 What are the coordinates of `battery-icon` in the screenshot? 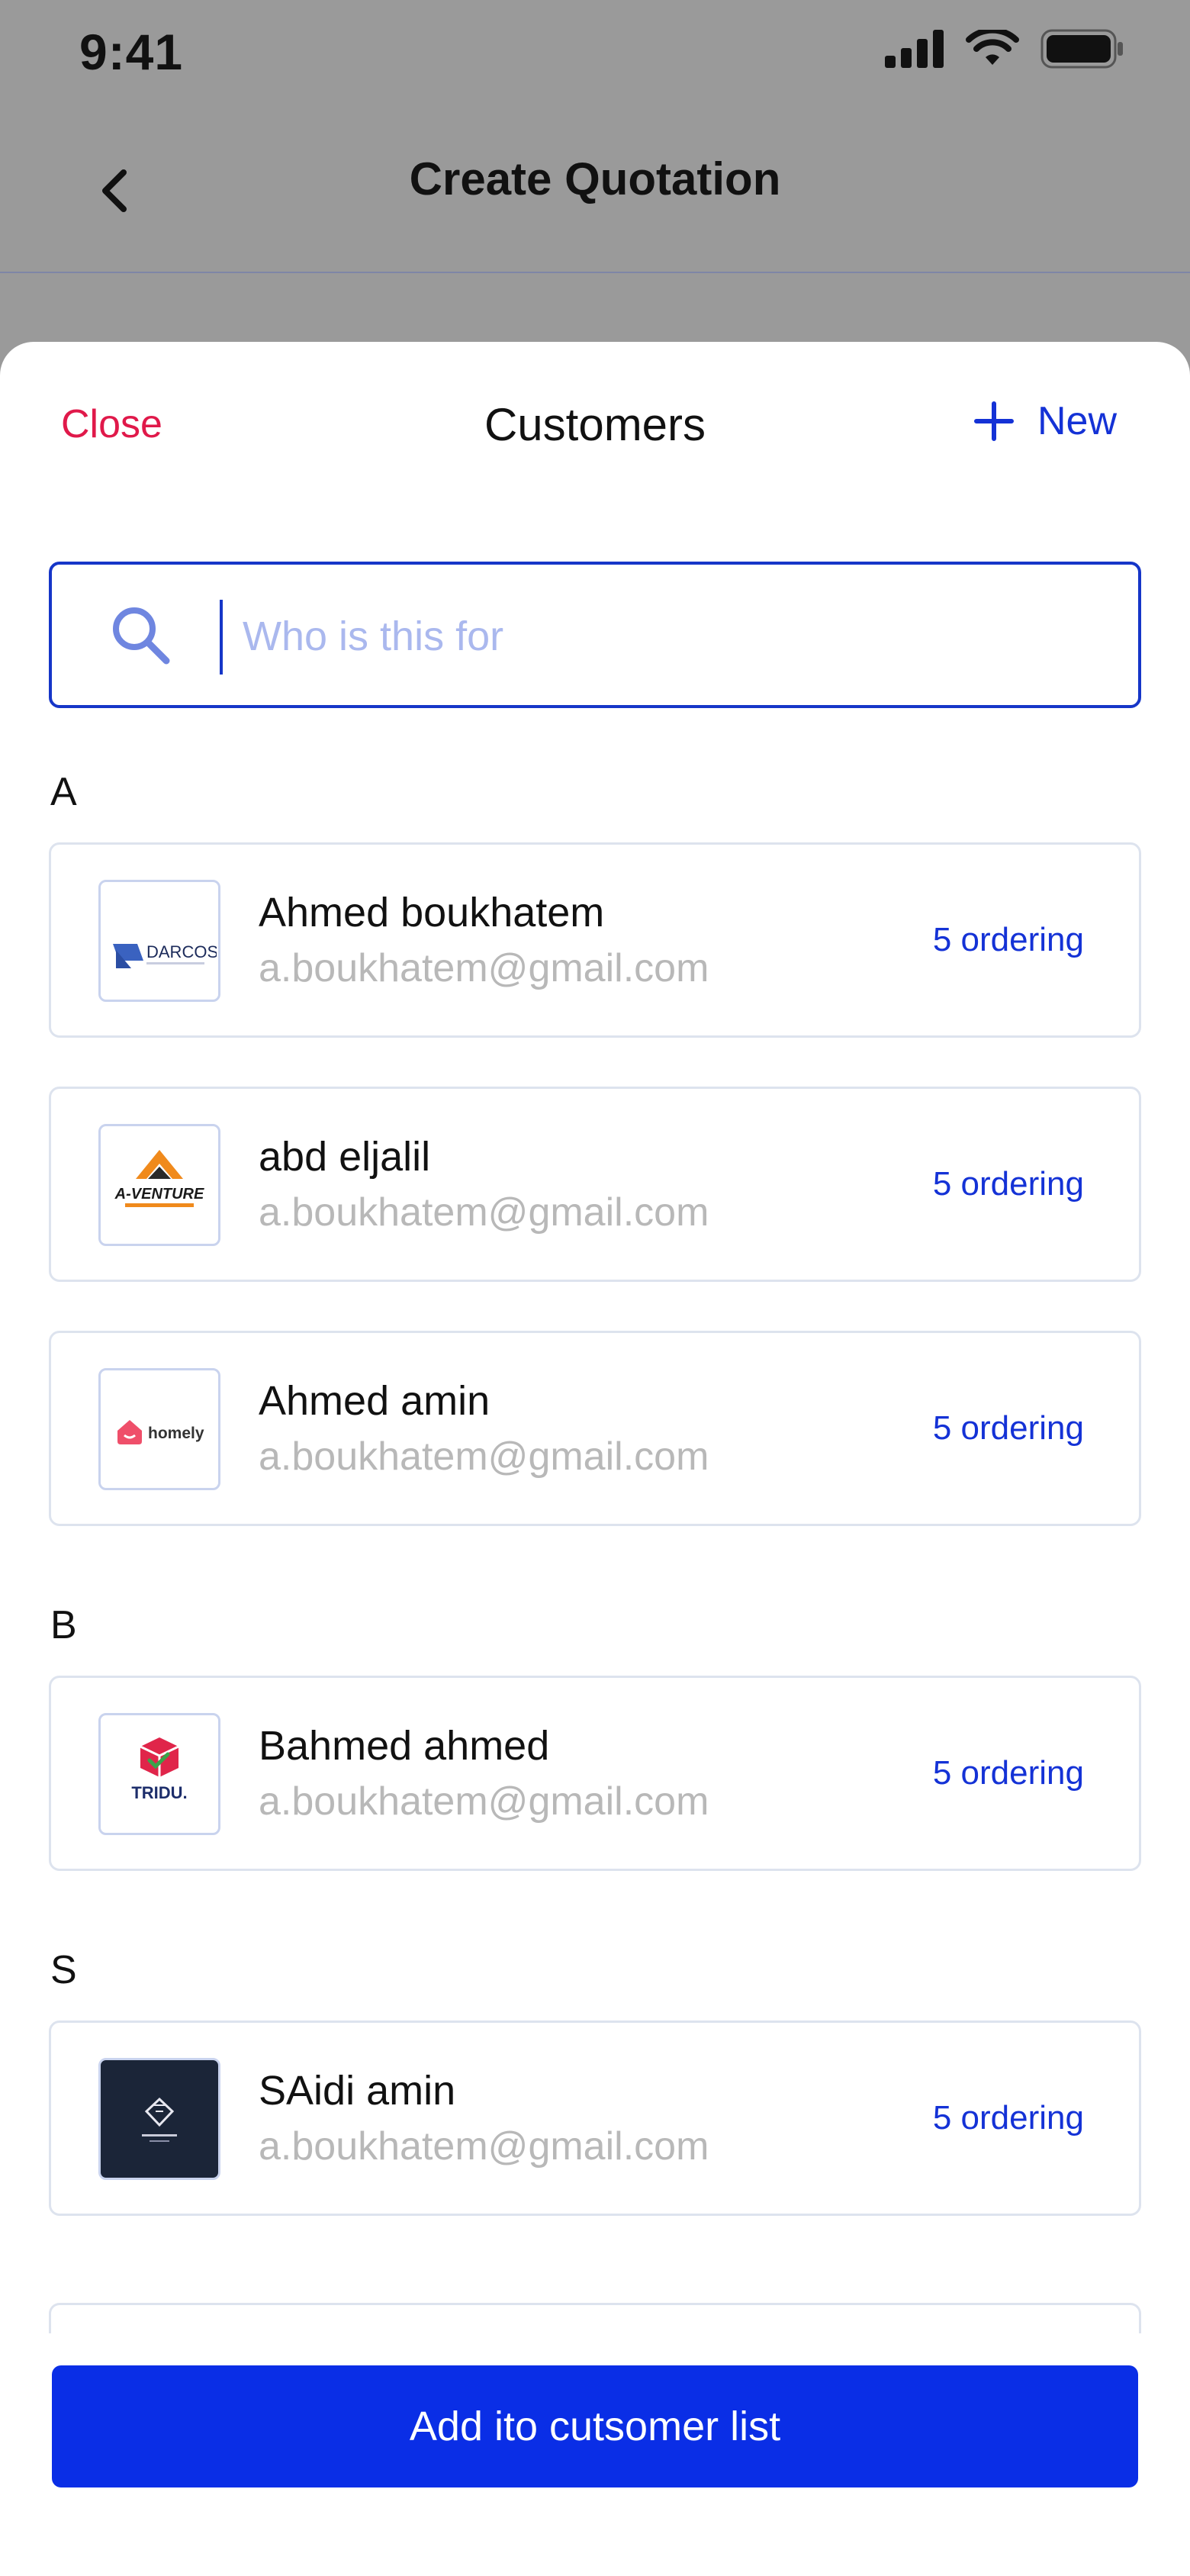 It's located at (1081, 49).